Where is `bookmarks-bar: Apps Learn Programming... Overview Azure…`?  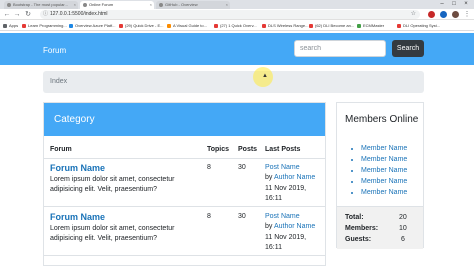 bookmarks-bar: Apps Learn Programming... Overview Azure… is located at coordinates (237, 26).